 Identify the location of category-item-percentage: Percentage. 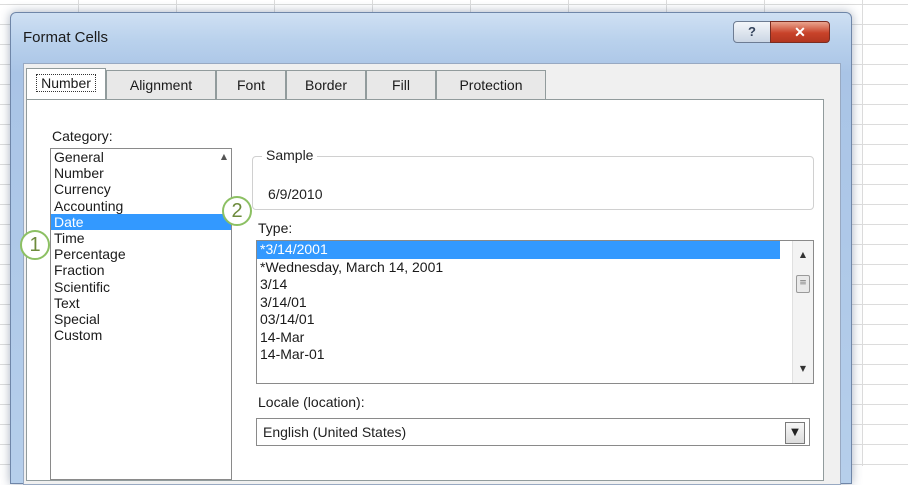
(141, 254).